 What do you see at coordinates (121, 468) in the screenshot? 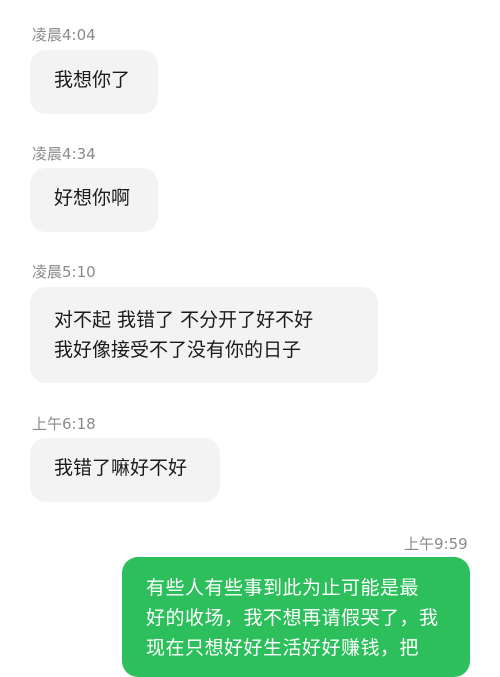
I see `message-text: 我错了嘛好不好` at bounding box center [121, 468].